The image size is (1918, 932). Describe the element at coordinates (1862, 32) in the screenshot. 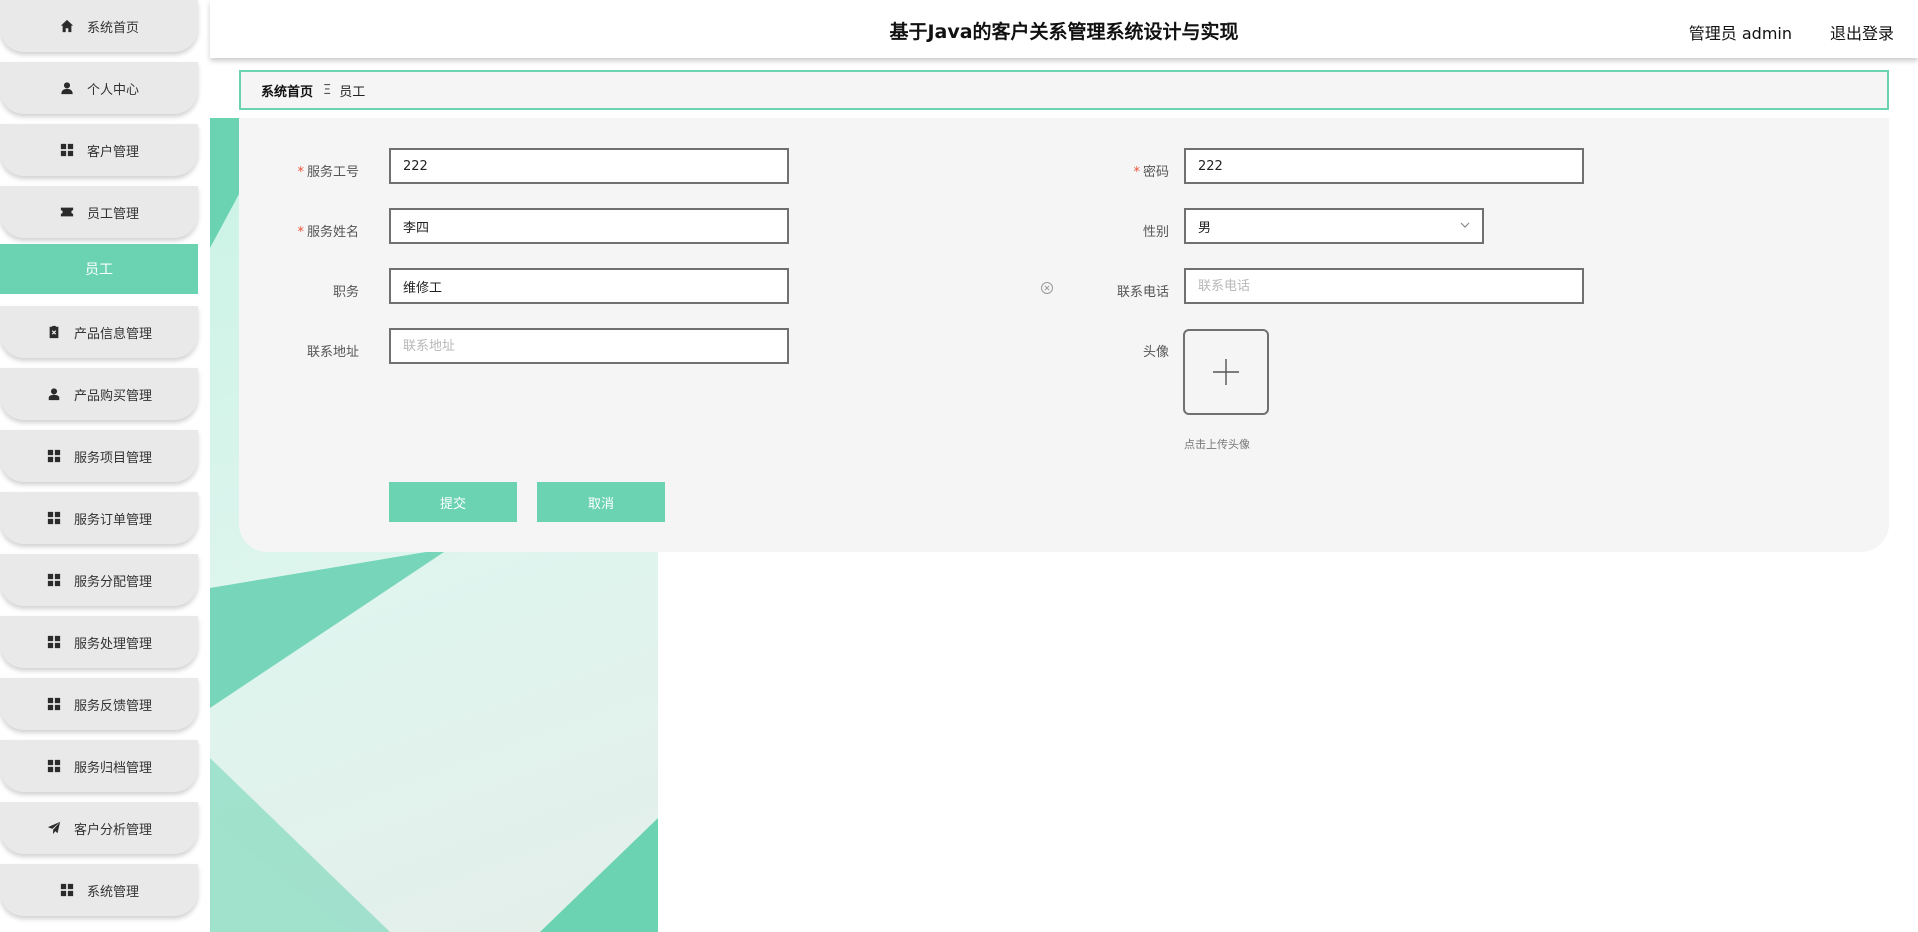

I see `logout-link: 退出登录` at that location.